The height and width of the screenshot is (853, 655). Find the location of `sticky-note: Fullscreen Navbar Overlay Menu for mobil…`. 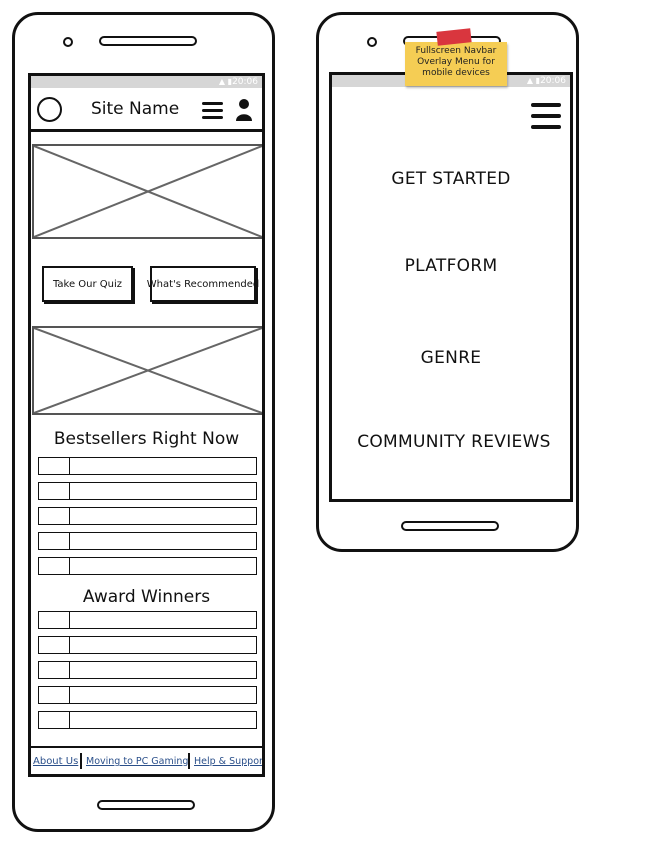

sticky-note: Fullscreen Navbar Overlay Menu for mobil… is located at coordinates (456, 64).